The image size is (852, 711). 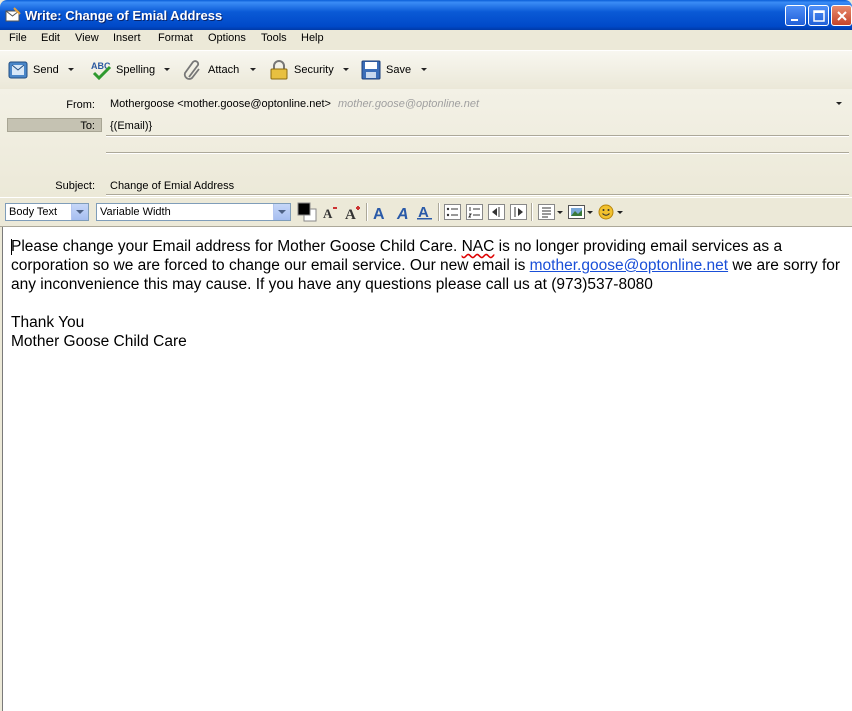 I want to click on minimize-button, so click(x=795, y=15).